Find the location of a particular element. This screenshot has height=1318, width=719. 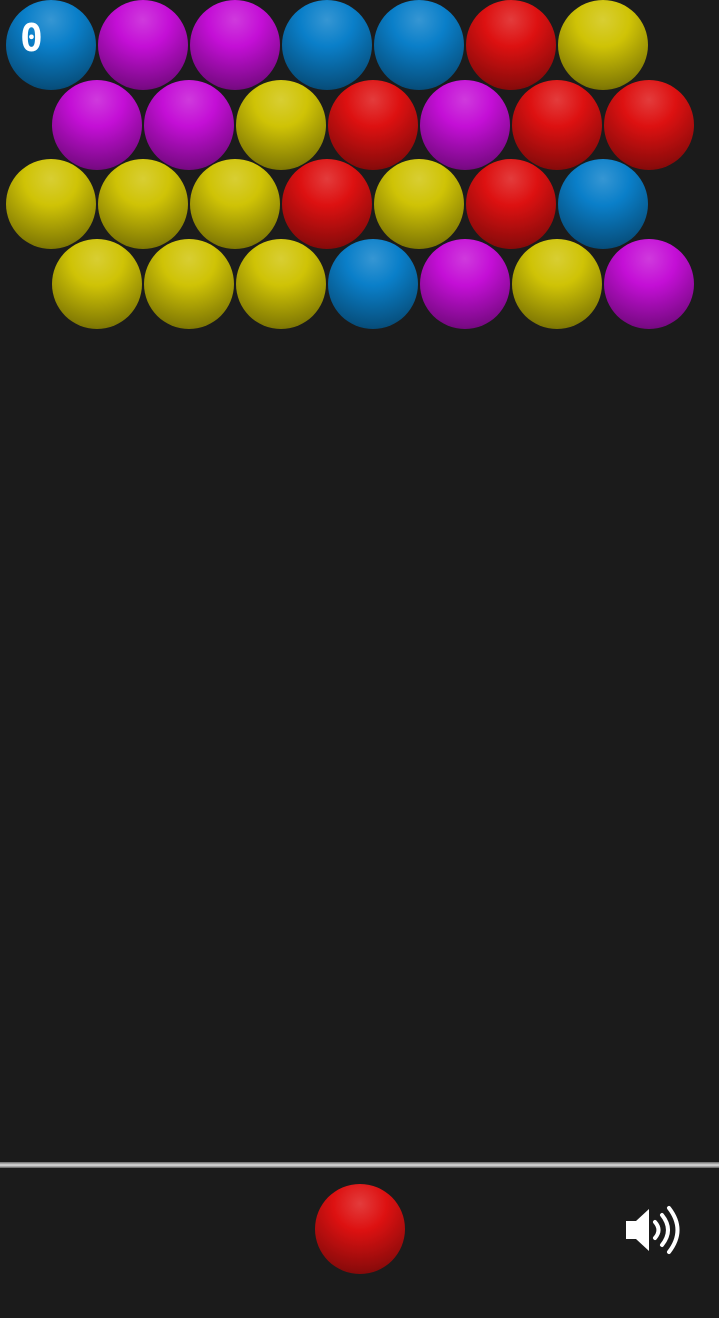

sound-toggle-button is located at coordinates (654, 1230).